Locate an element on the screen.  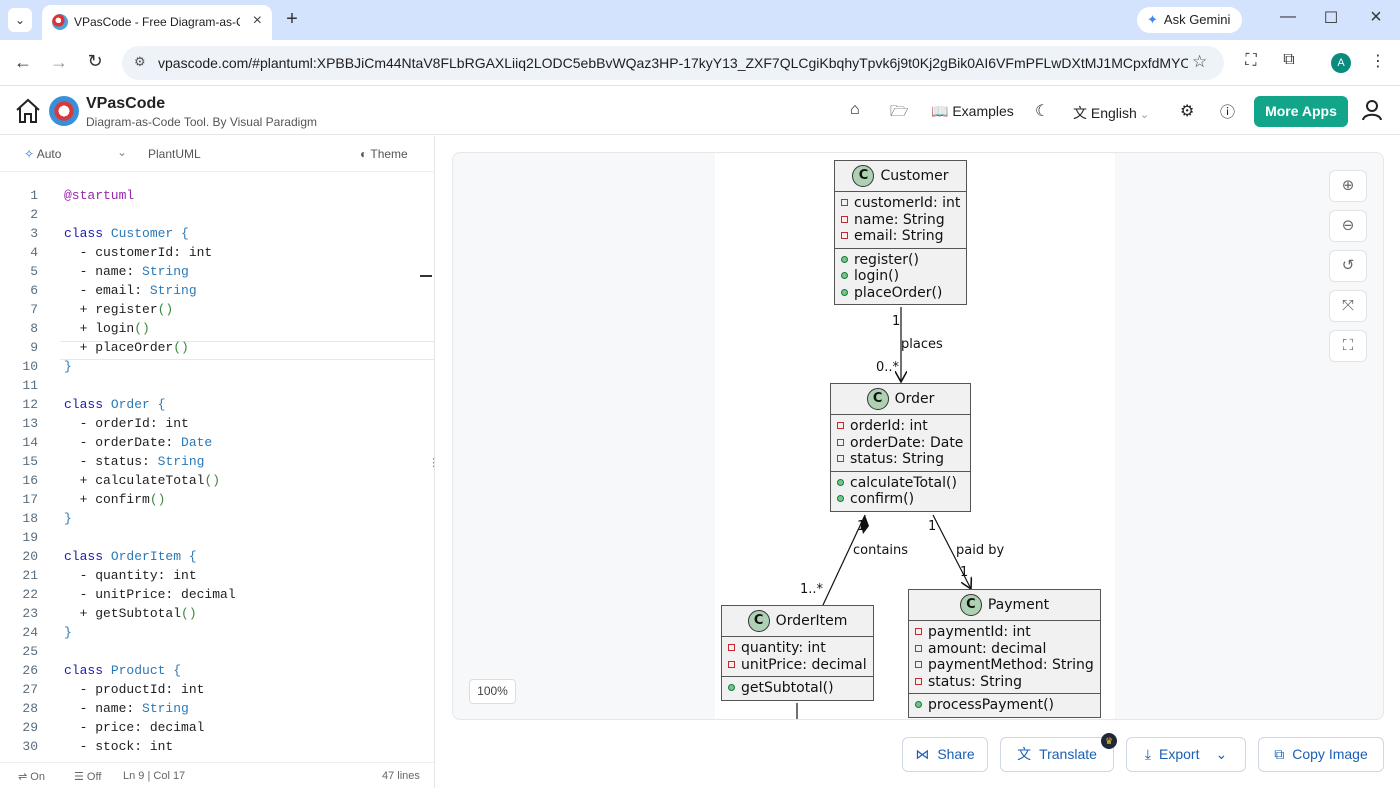
copy-image-button: ⧉ Copy Image is located at coordinates (1321, 754).